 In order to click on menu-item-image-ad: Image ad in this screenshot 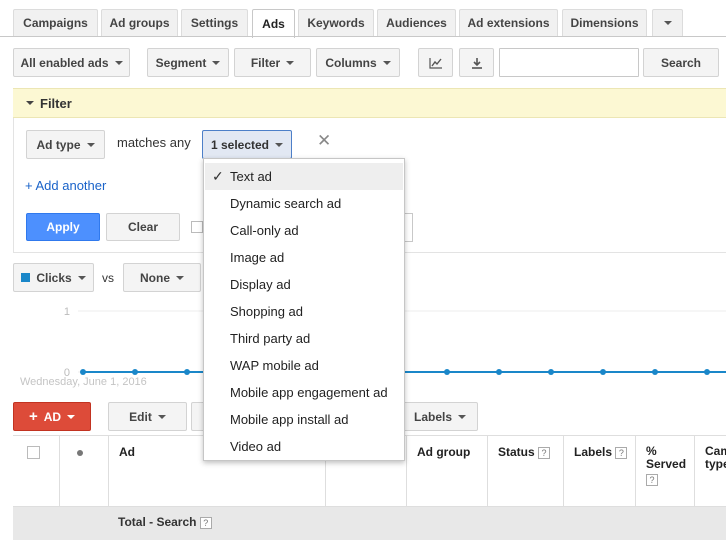, I will do `click(304, 257)`.